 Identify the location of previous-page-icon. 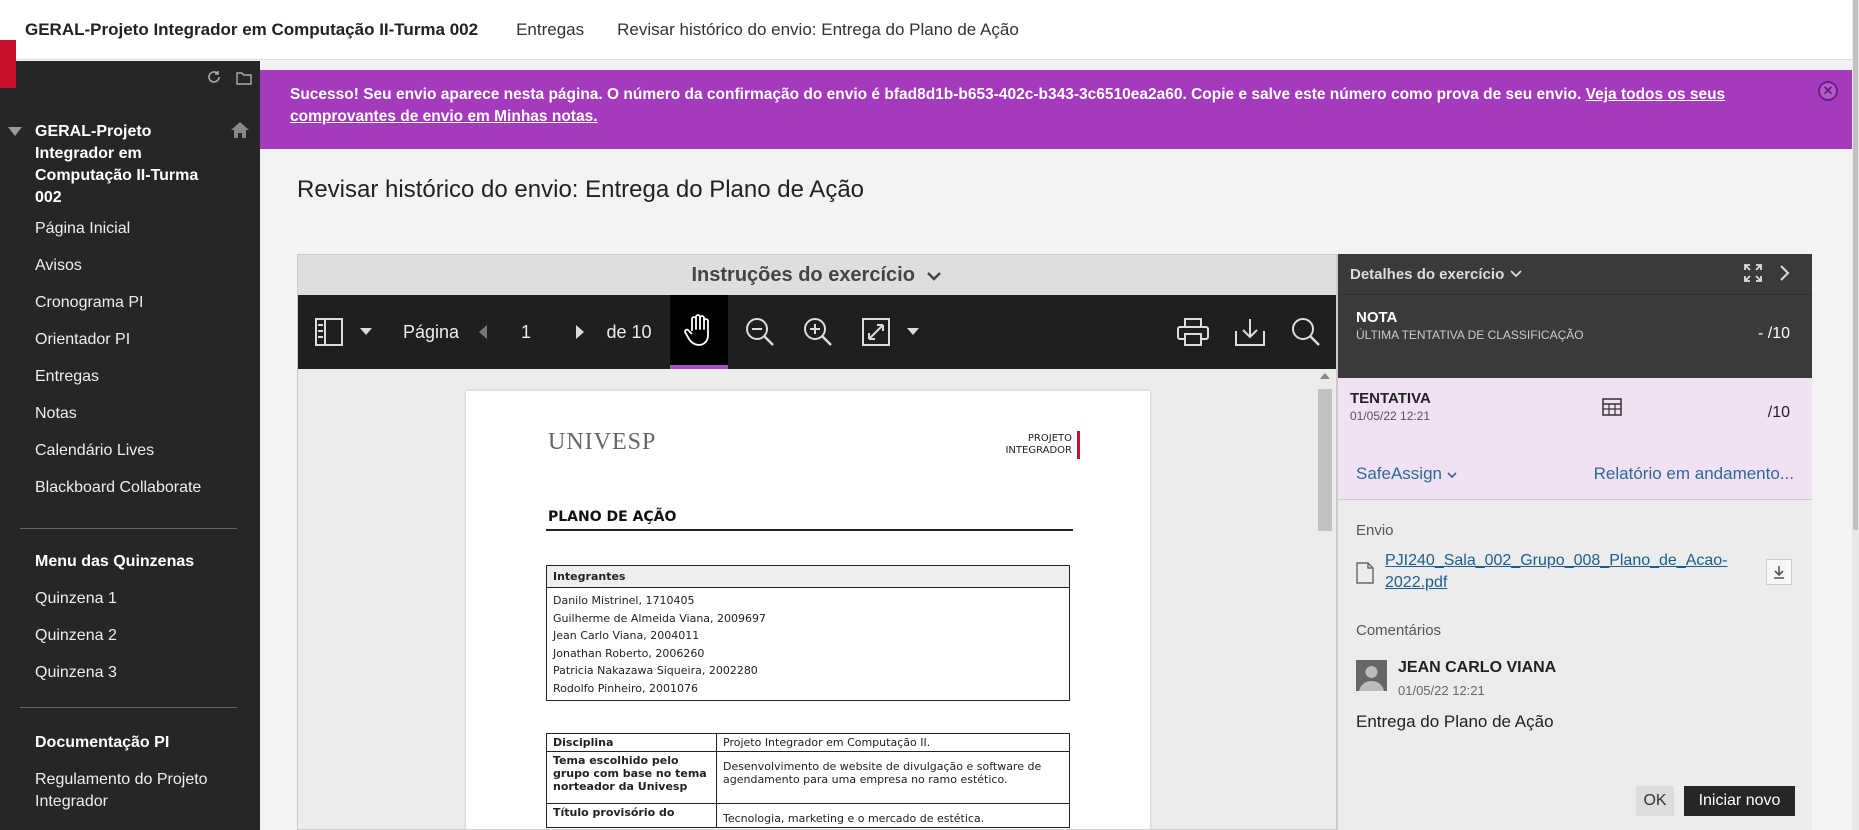
(483, 332).